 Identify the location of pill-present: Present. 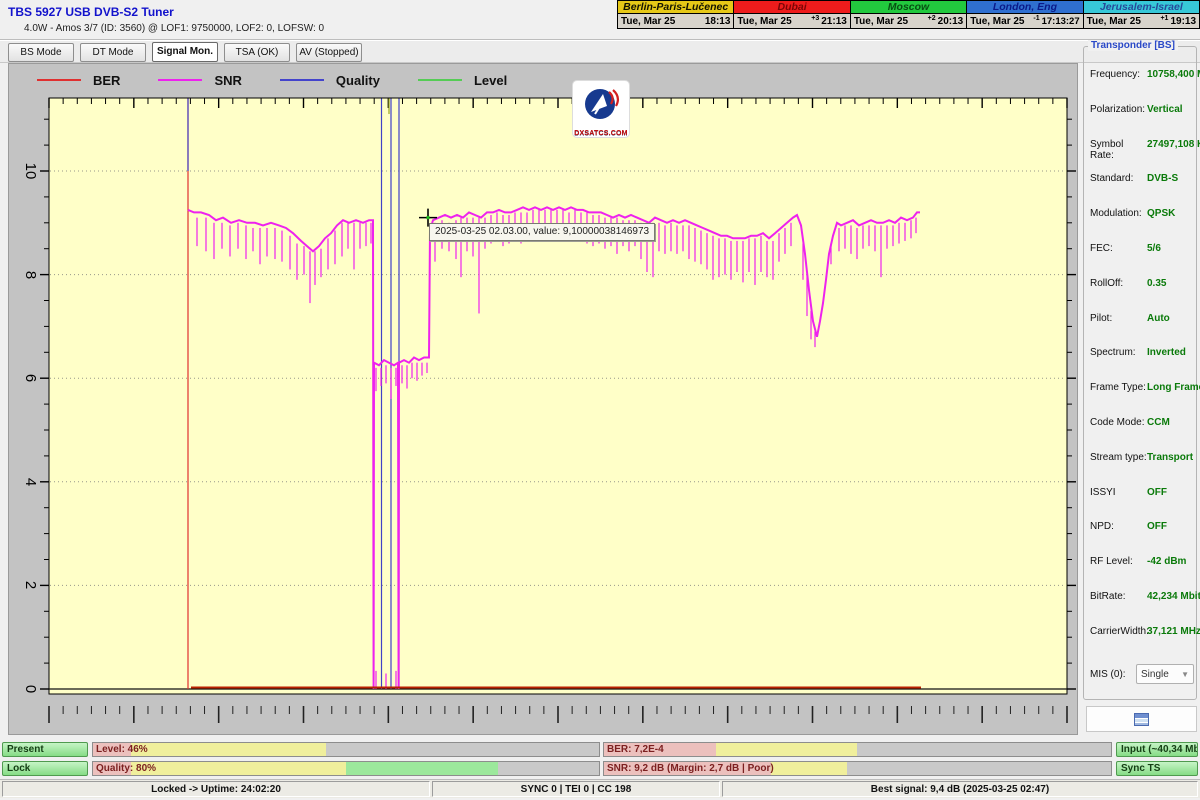
(45, 749).